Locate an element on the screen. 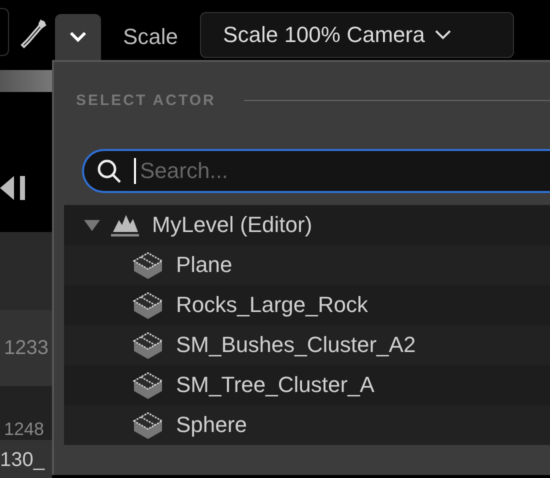 The image size is (550, 478). number-text: 1233 is located at coordinates (26, 348).